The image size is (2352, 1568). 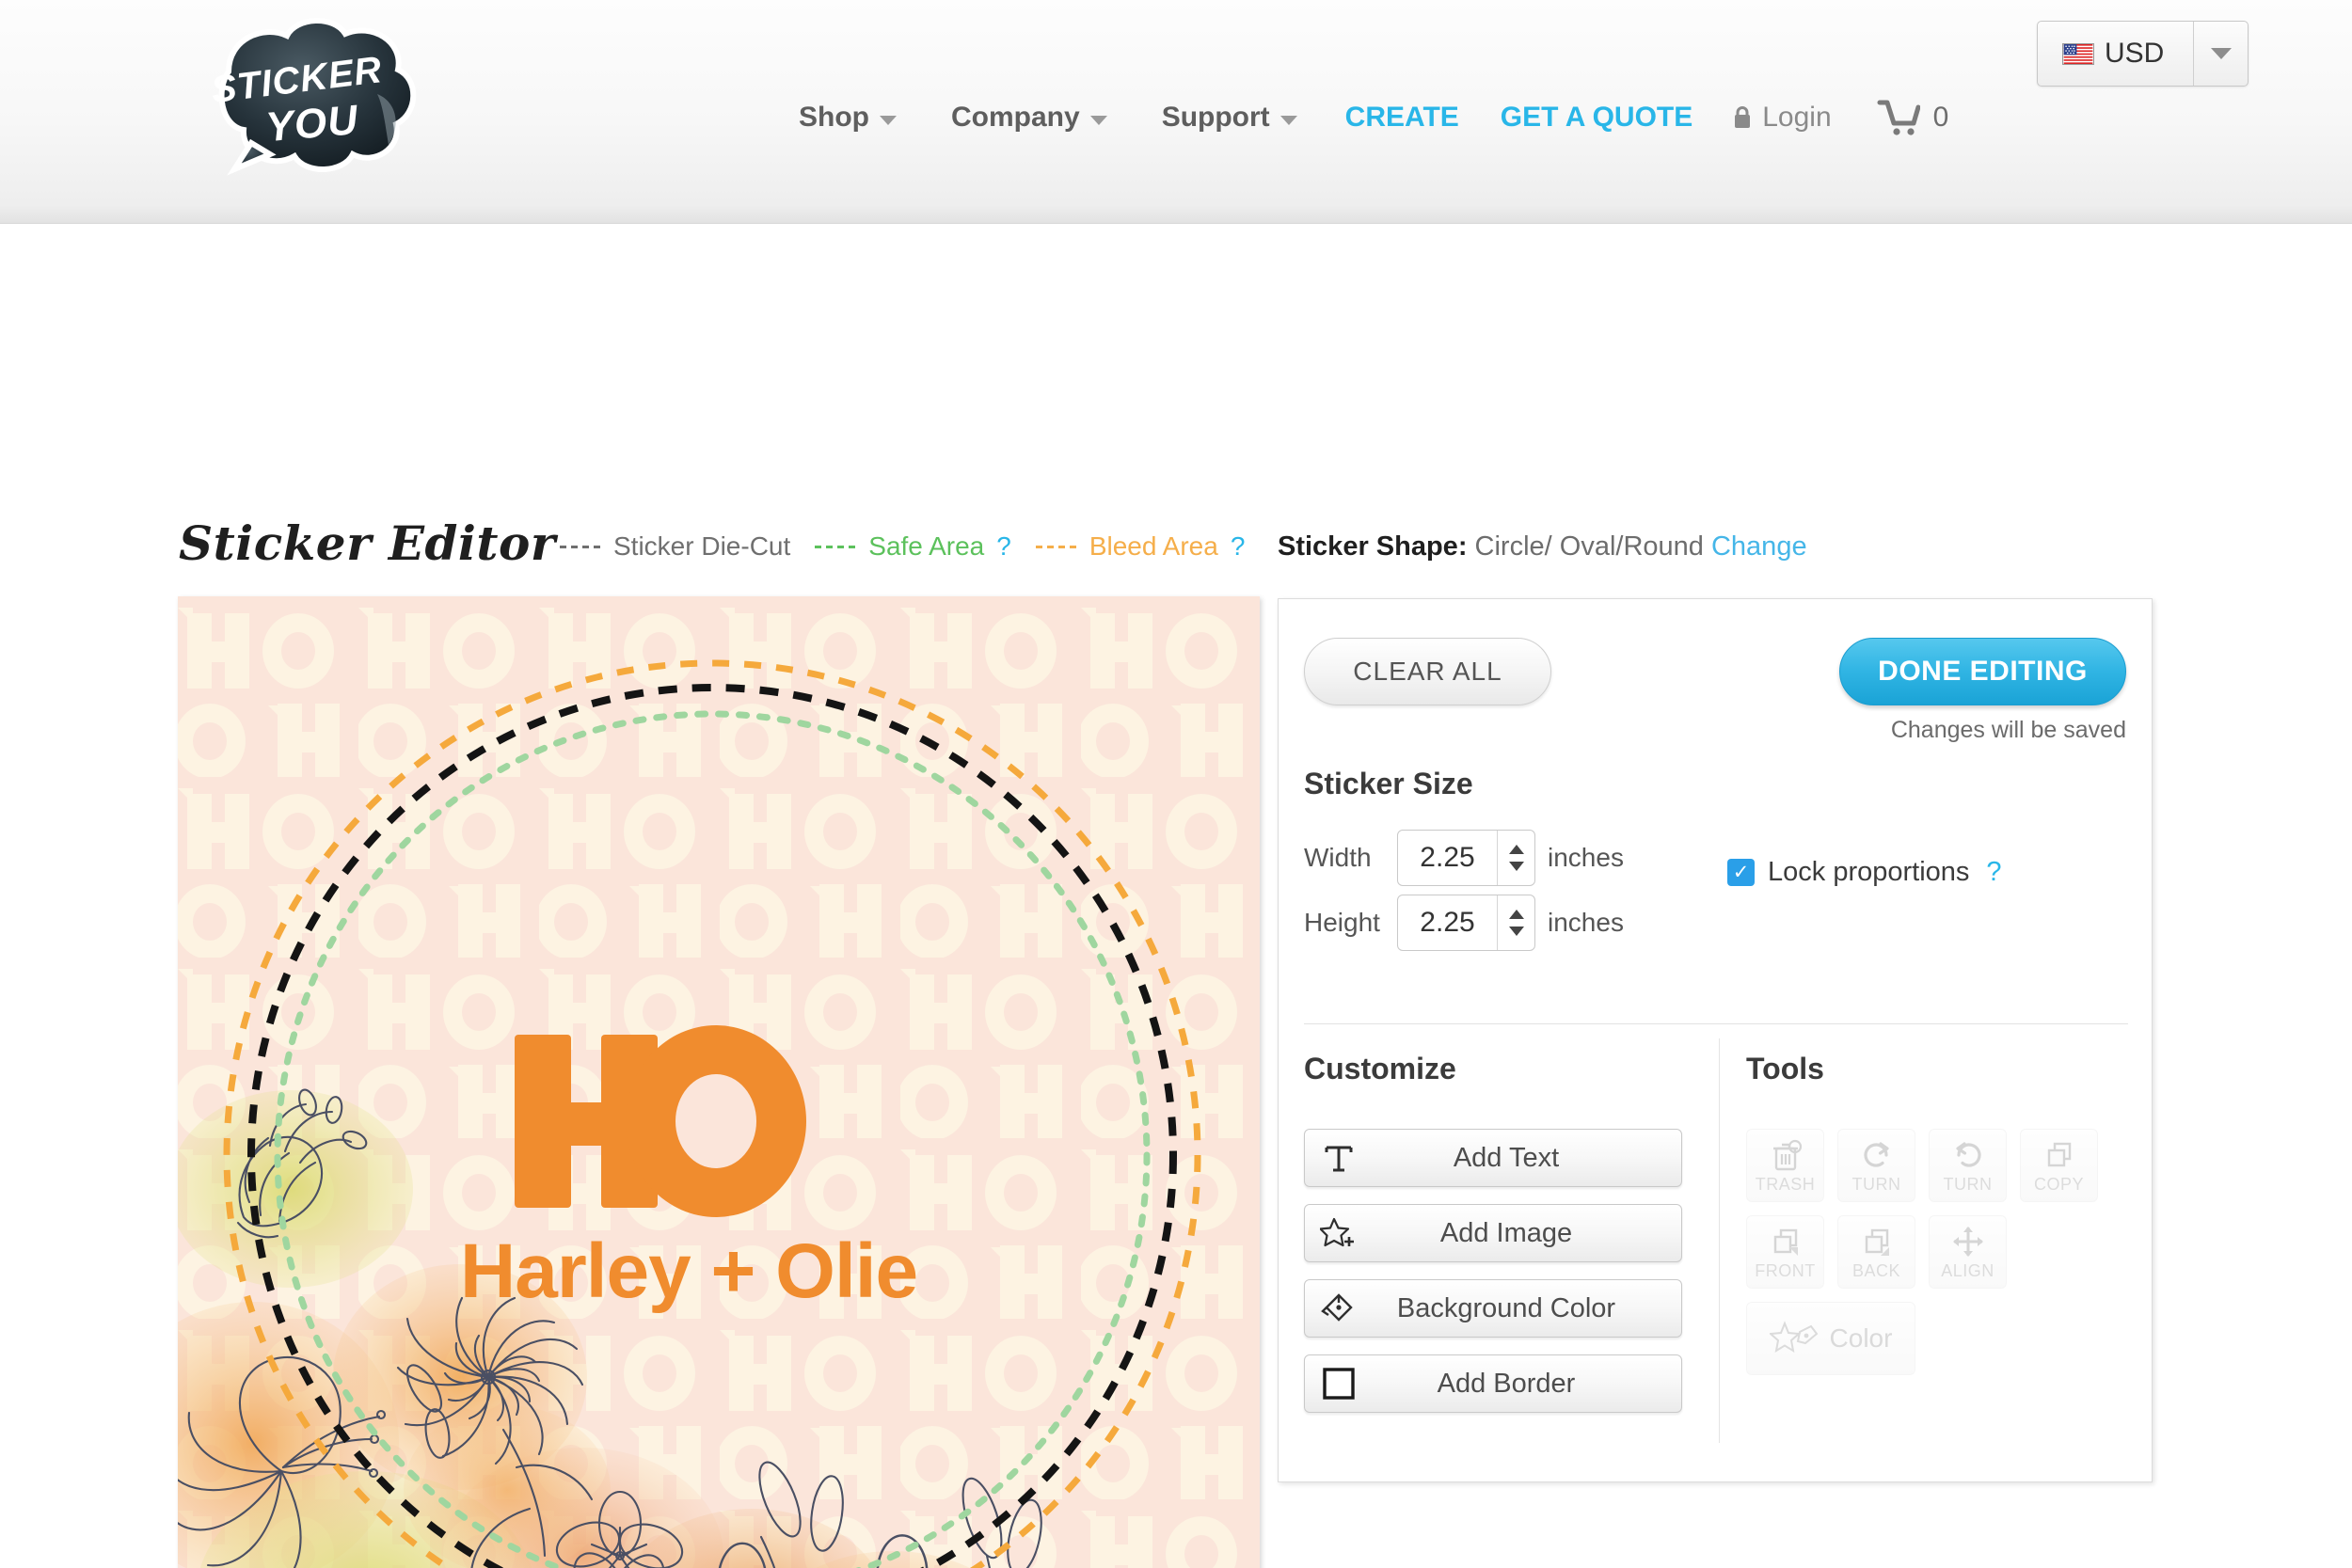 I want to click on legend-label-safe-area: Safe Area, so click(x=926, y=546).